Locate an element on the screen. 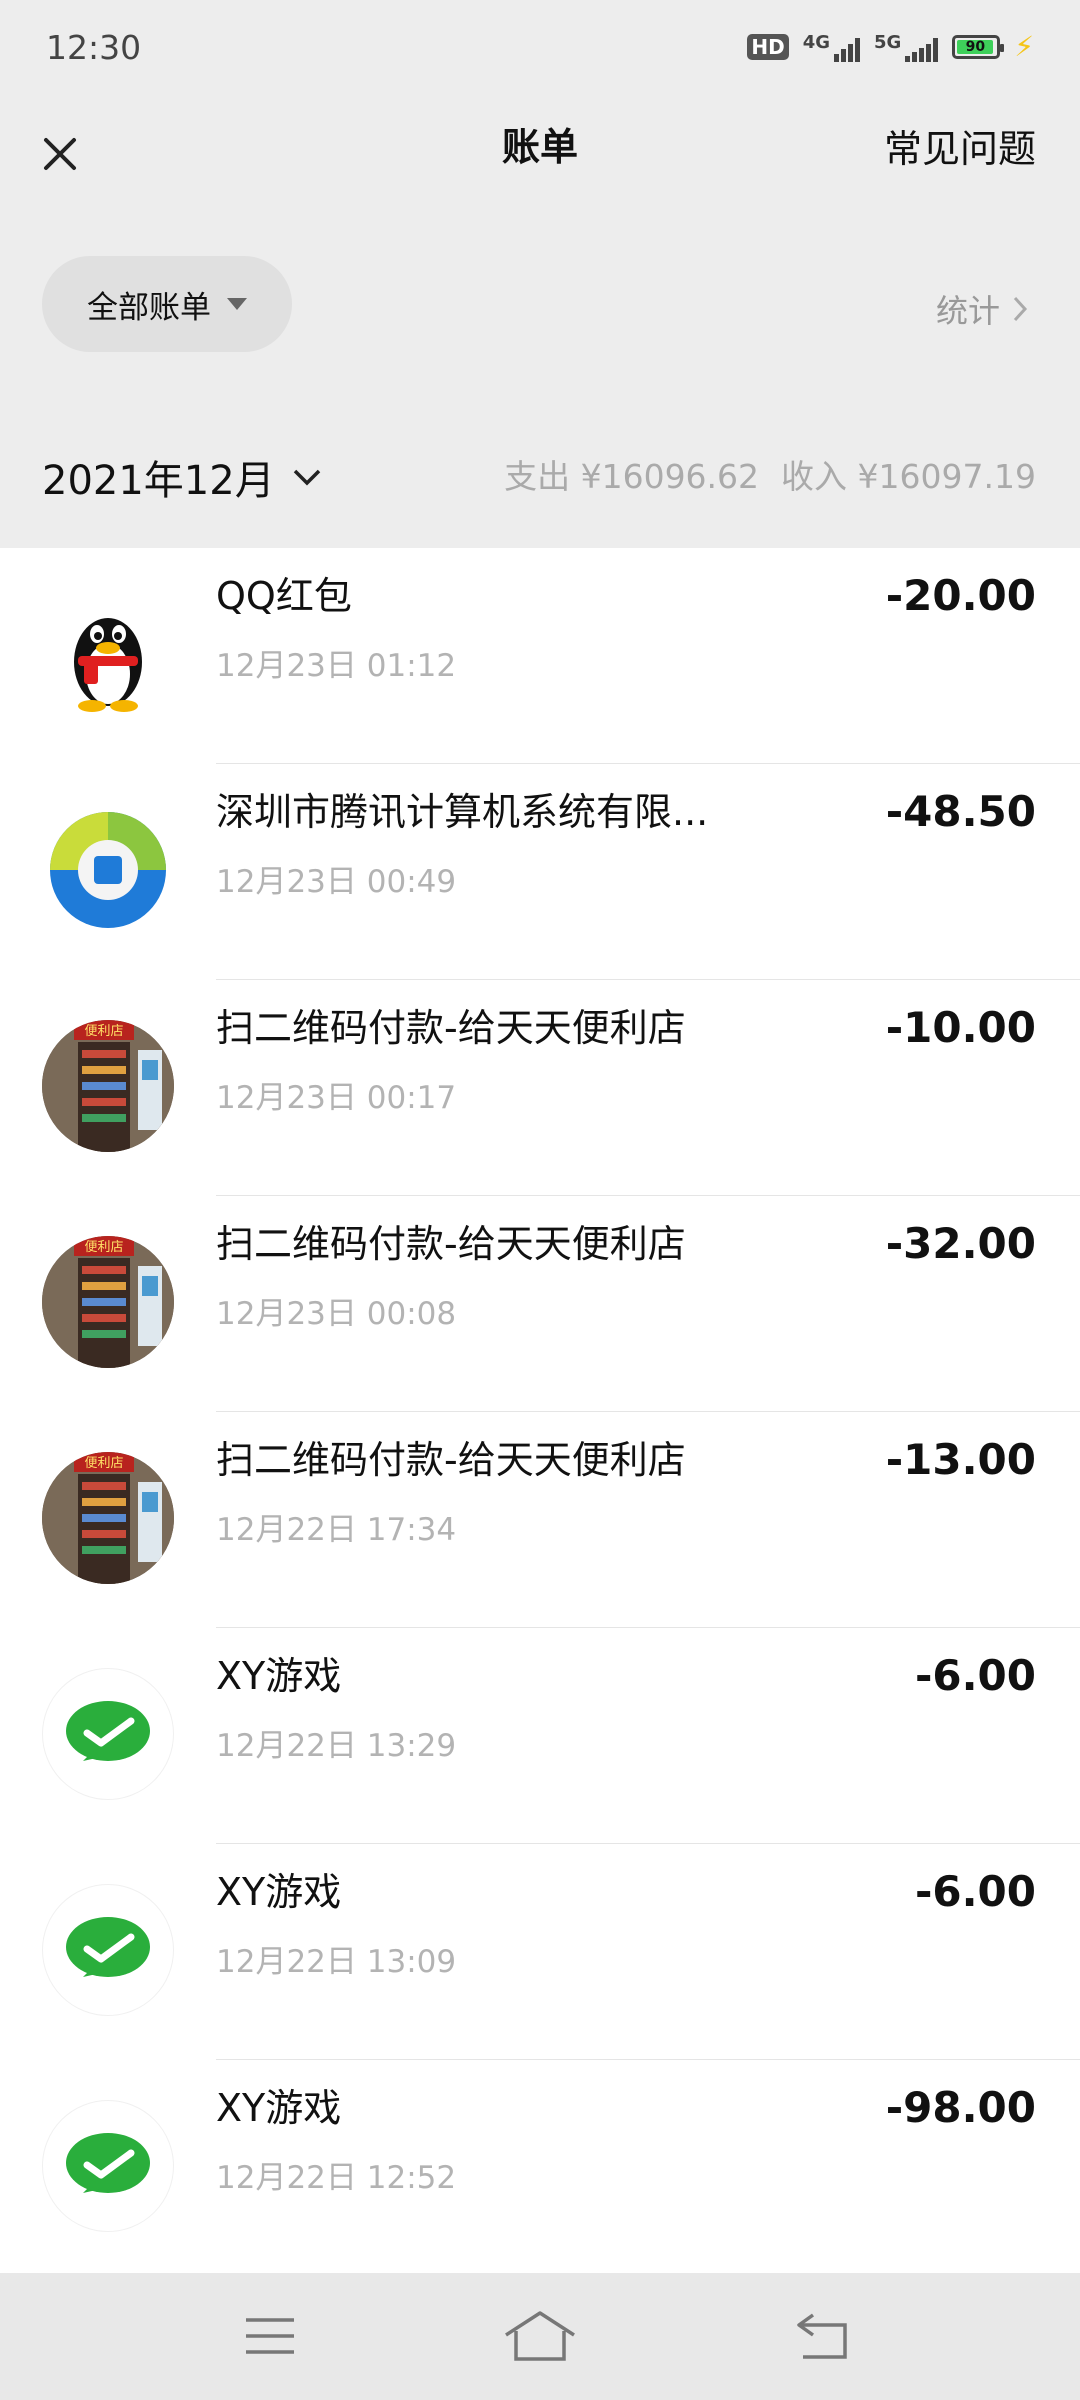  transaction-row: QQ红包 12月23日 01:12 -20.00 is located at coordinates (540, 656).